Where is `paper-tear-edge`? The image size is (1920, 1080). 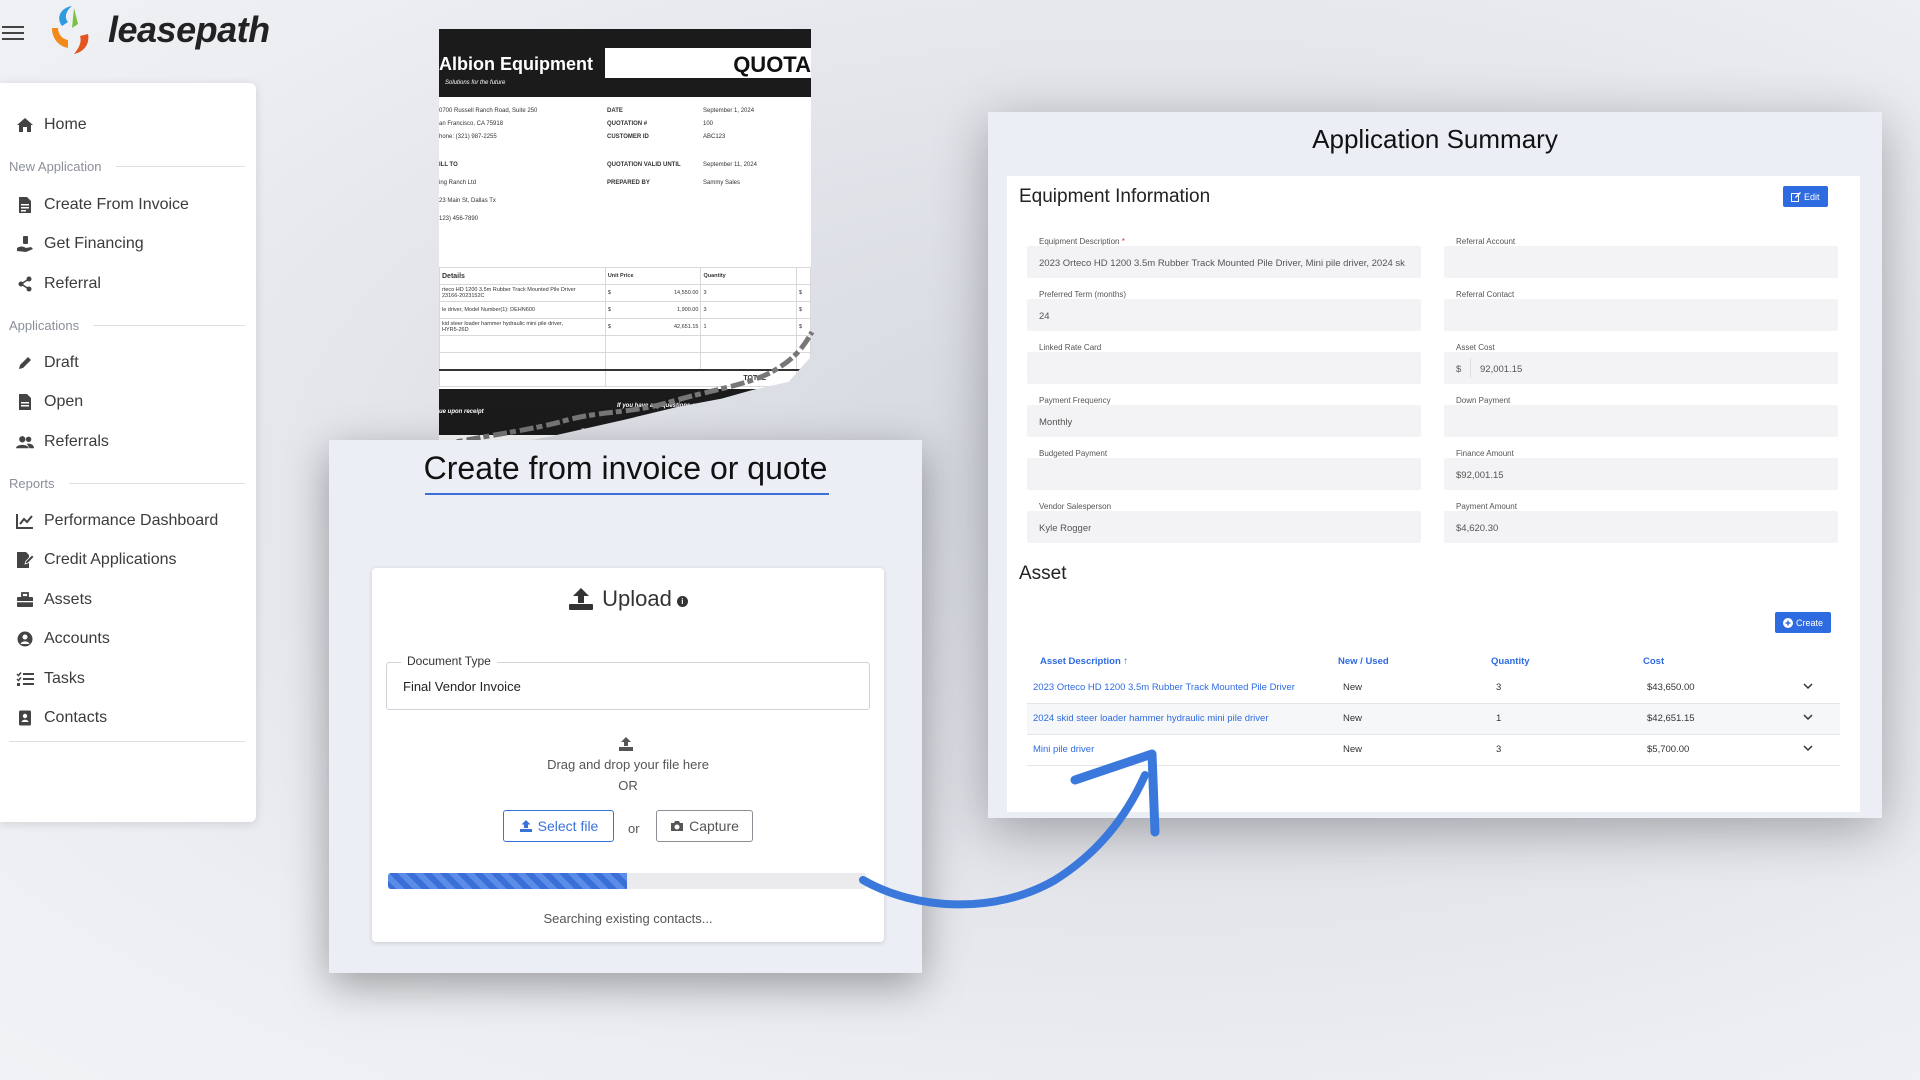 paper-tear-edge is located at coordinates (627, 389).